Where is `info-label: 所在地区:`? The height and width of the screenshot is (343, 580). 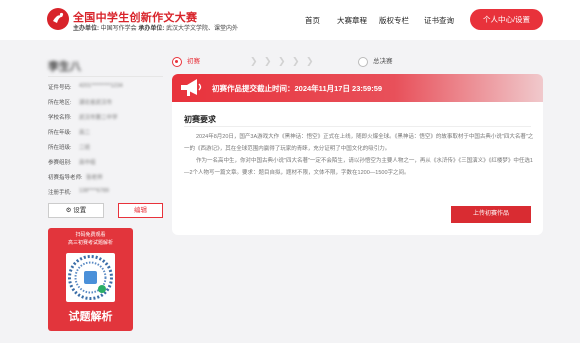 info-label: 所在地区: is located at coordinates (60, 103).